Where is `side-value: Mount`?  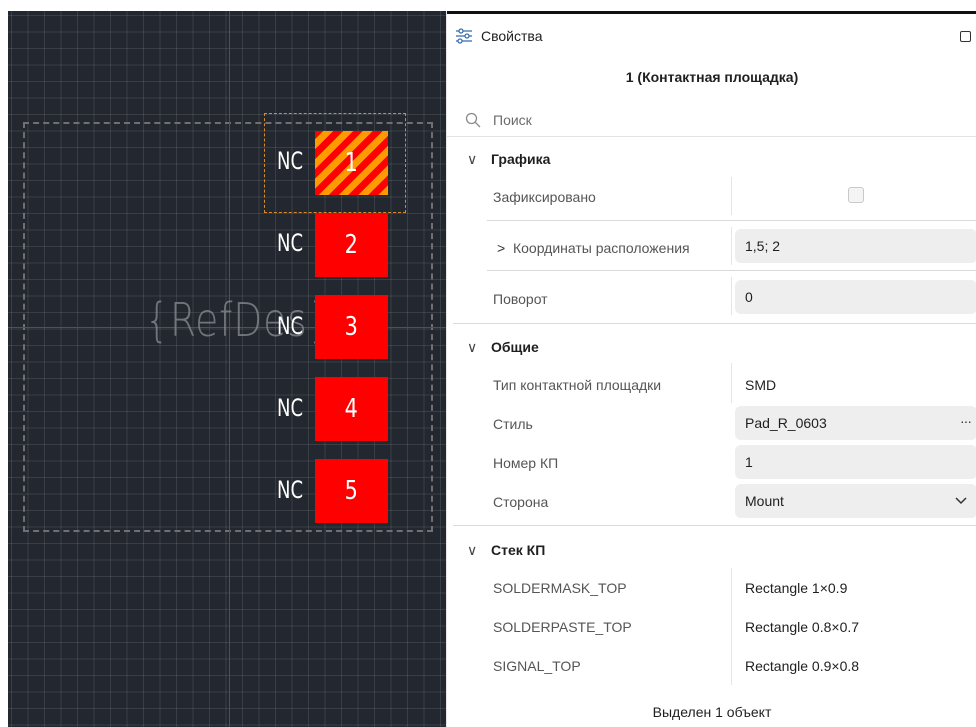 side-value: Mount is located at coordinates (764, 501).